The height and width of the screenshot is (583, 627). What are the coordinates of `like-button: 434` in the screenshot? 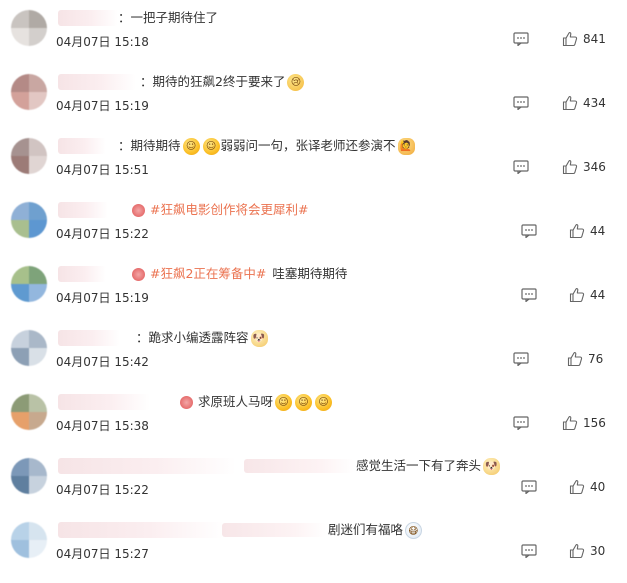 It's located at (584, 103).